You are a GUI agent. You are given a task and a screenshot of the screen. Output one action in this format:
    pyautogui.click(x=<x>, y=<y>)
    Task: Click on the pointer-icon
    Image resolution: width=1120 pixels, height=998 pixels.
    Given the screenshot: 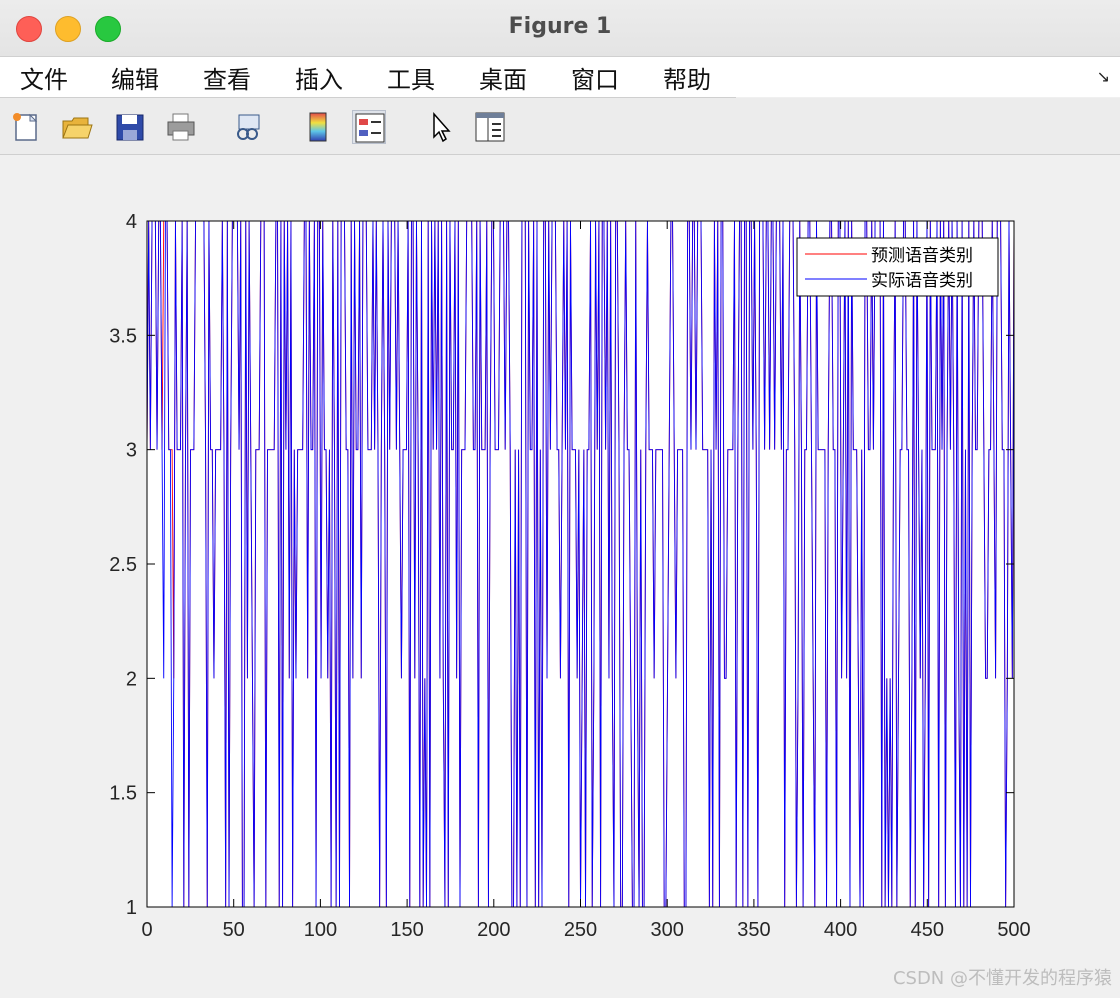 What is the action you would take?
    pyautogui.click(x=441, y=127)
    